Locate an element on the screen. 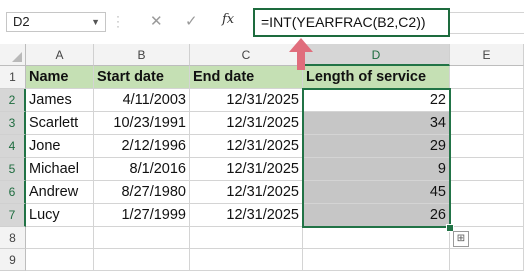  cell-d8 is located at coordinates (376, 238).